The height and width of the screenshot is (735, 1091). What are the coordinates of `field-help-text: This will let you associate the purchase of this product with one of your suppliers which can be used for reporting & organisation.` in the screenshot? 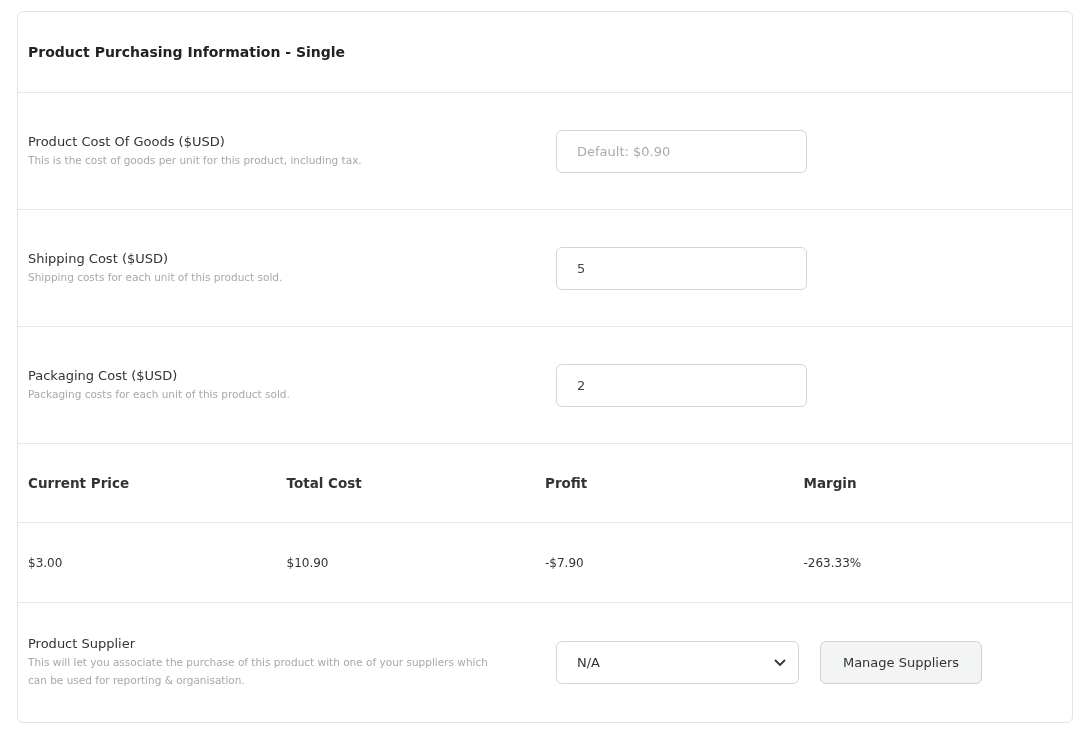 It's located at (258, 671).